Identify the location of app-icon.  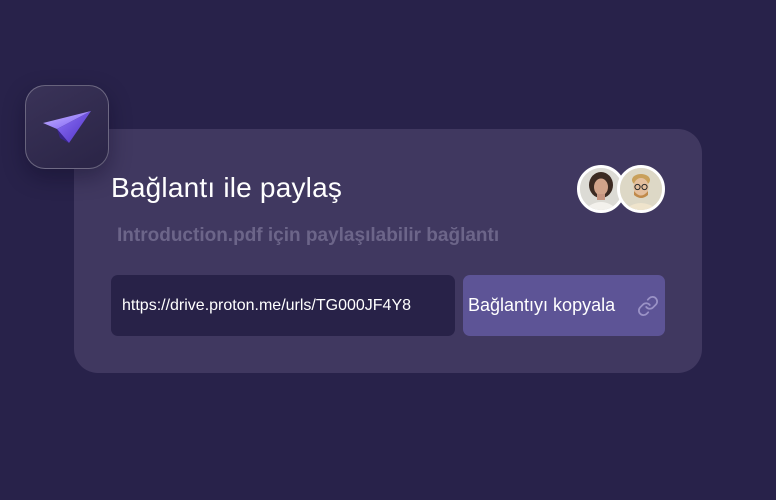
(67, 127).